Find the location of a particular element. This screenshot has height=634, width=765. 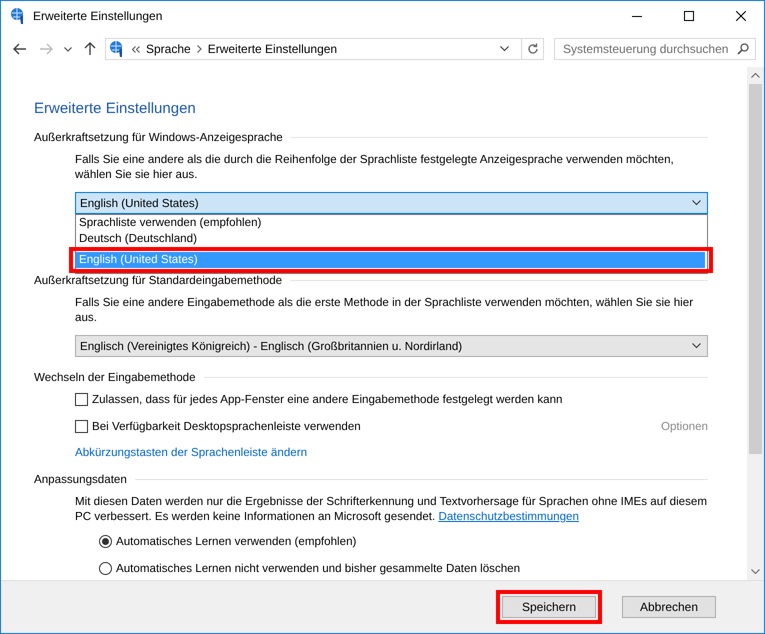

description-text: Mit diesen Daten werden nur die Ergebnisse der Schrifterkennung und Textvorhersage für Sprachen ohne IMEs auf diesem PC verbessert. Es werden keine Informationen an Microsoft gesendet. Datenschutzbestimmungen is located at coordinates (391, 509).